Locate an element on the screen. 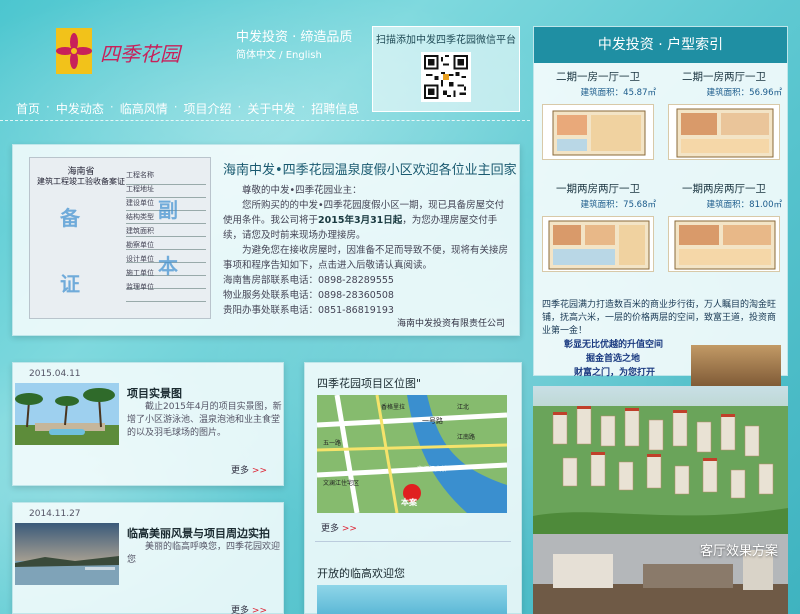 Image resolution: width=800 pixels, height=614 pixels. cert-row-label: 建筑面积 is located at coordinates (140, 231).